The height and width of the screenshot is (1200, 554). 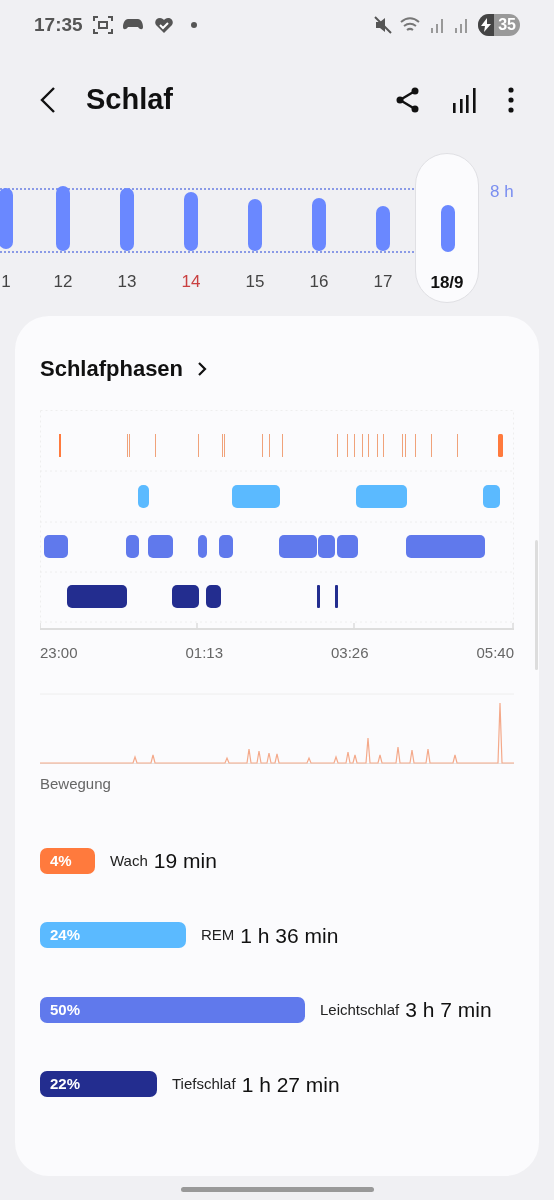 What do you see at coordinates (191, 282) in the screenshot?
I see `day-label: 14` at bounding box center [191, 282].